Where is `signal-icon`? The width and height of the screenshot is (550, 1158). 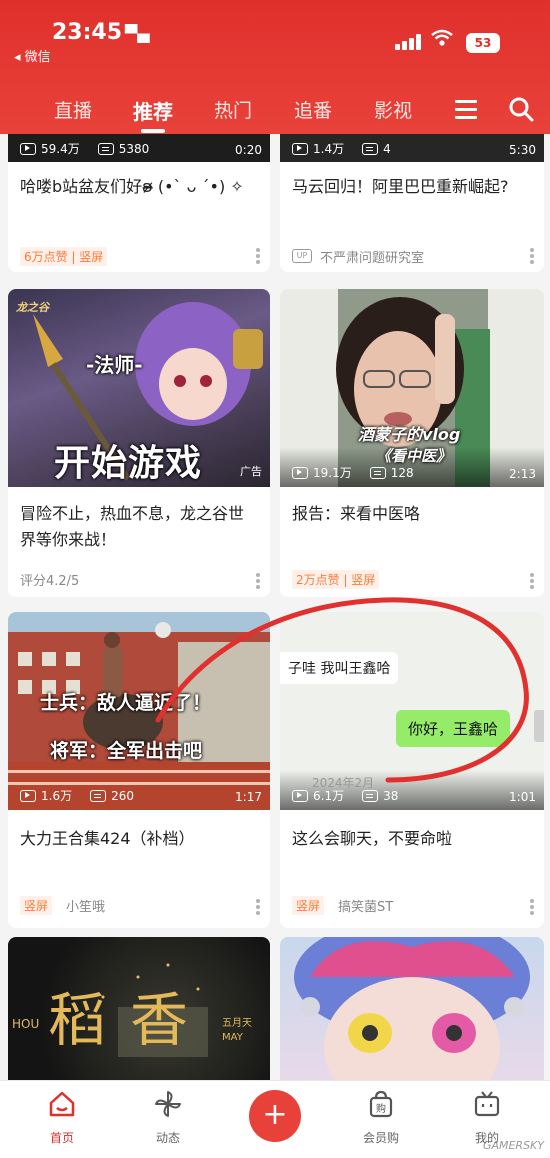 signal-icon is located at coordinates (409, 42).